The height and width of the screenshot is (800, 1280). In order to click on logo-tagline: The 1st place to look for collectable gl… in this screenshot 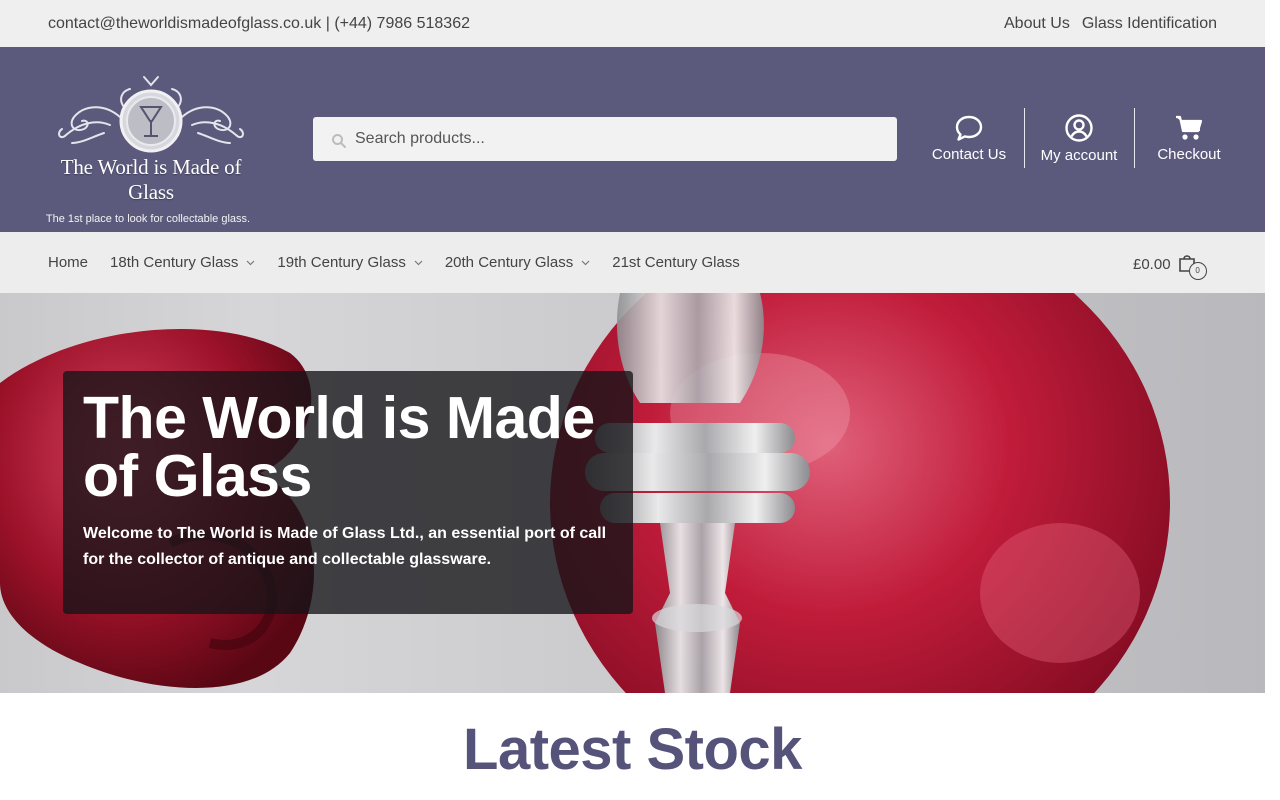, I will do `click(148, 219)`.